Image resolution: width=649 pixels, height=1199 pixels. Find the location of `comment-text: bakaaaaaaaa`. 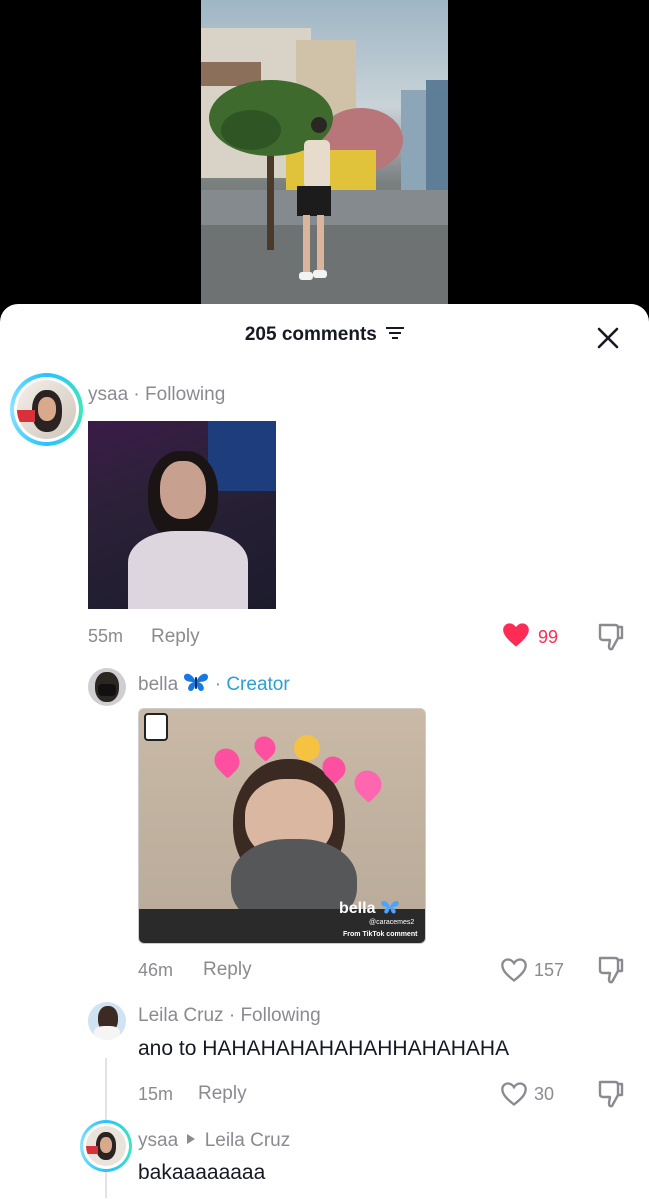

comment-text: bakaaaaaaaa is located at coordinates (202, 1172).